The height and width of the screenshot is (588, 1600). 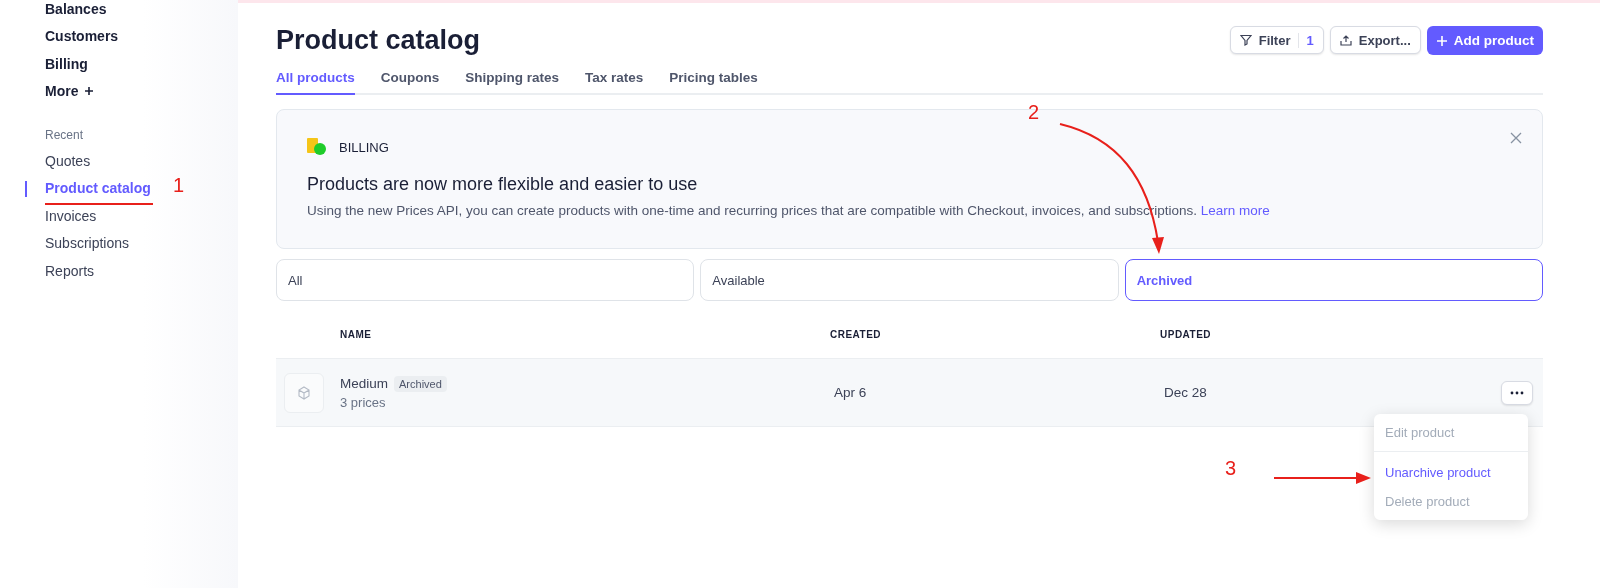 What do you see at coordinates (1333, 280) in the screenshot?
I see `status-filter: Archived` at bounding box center [1333, 280].